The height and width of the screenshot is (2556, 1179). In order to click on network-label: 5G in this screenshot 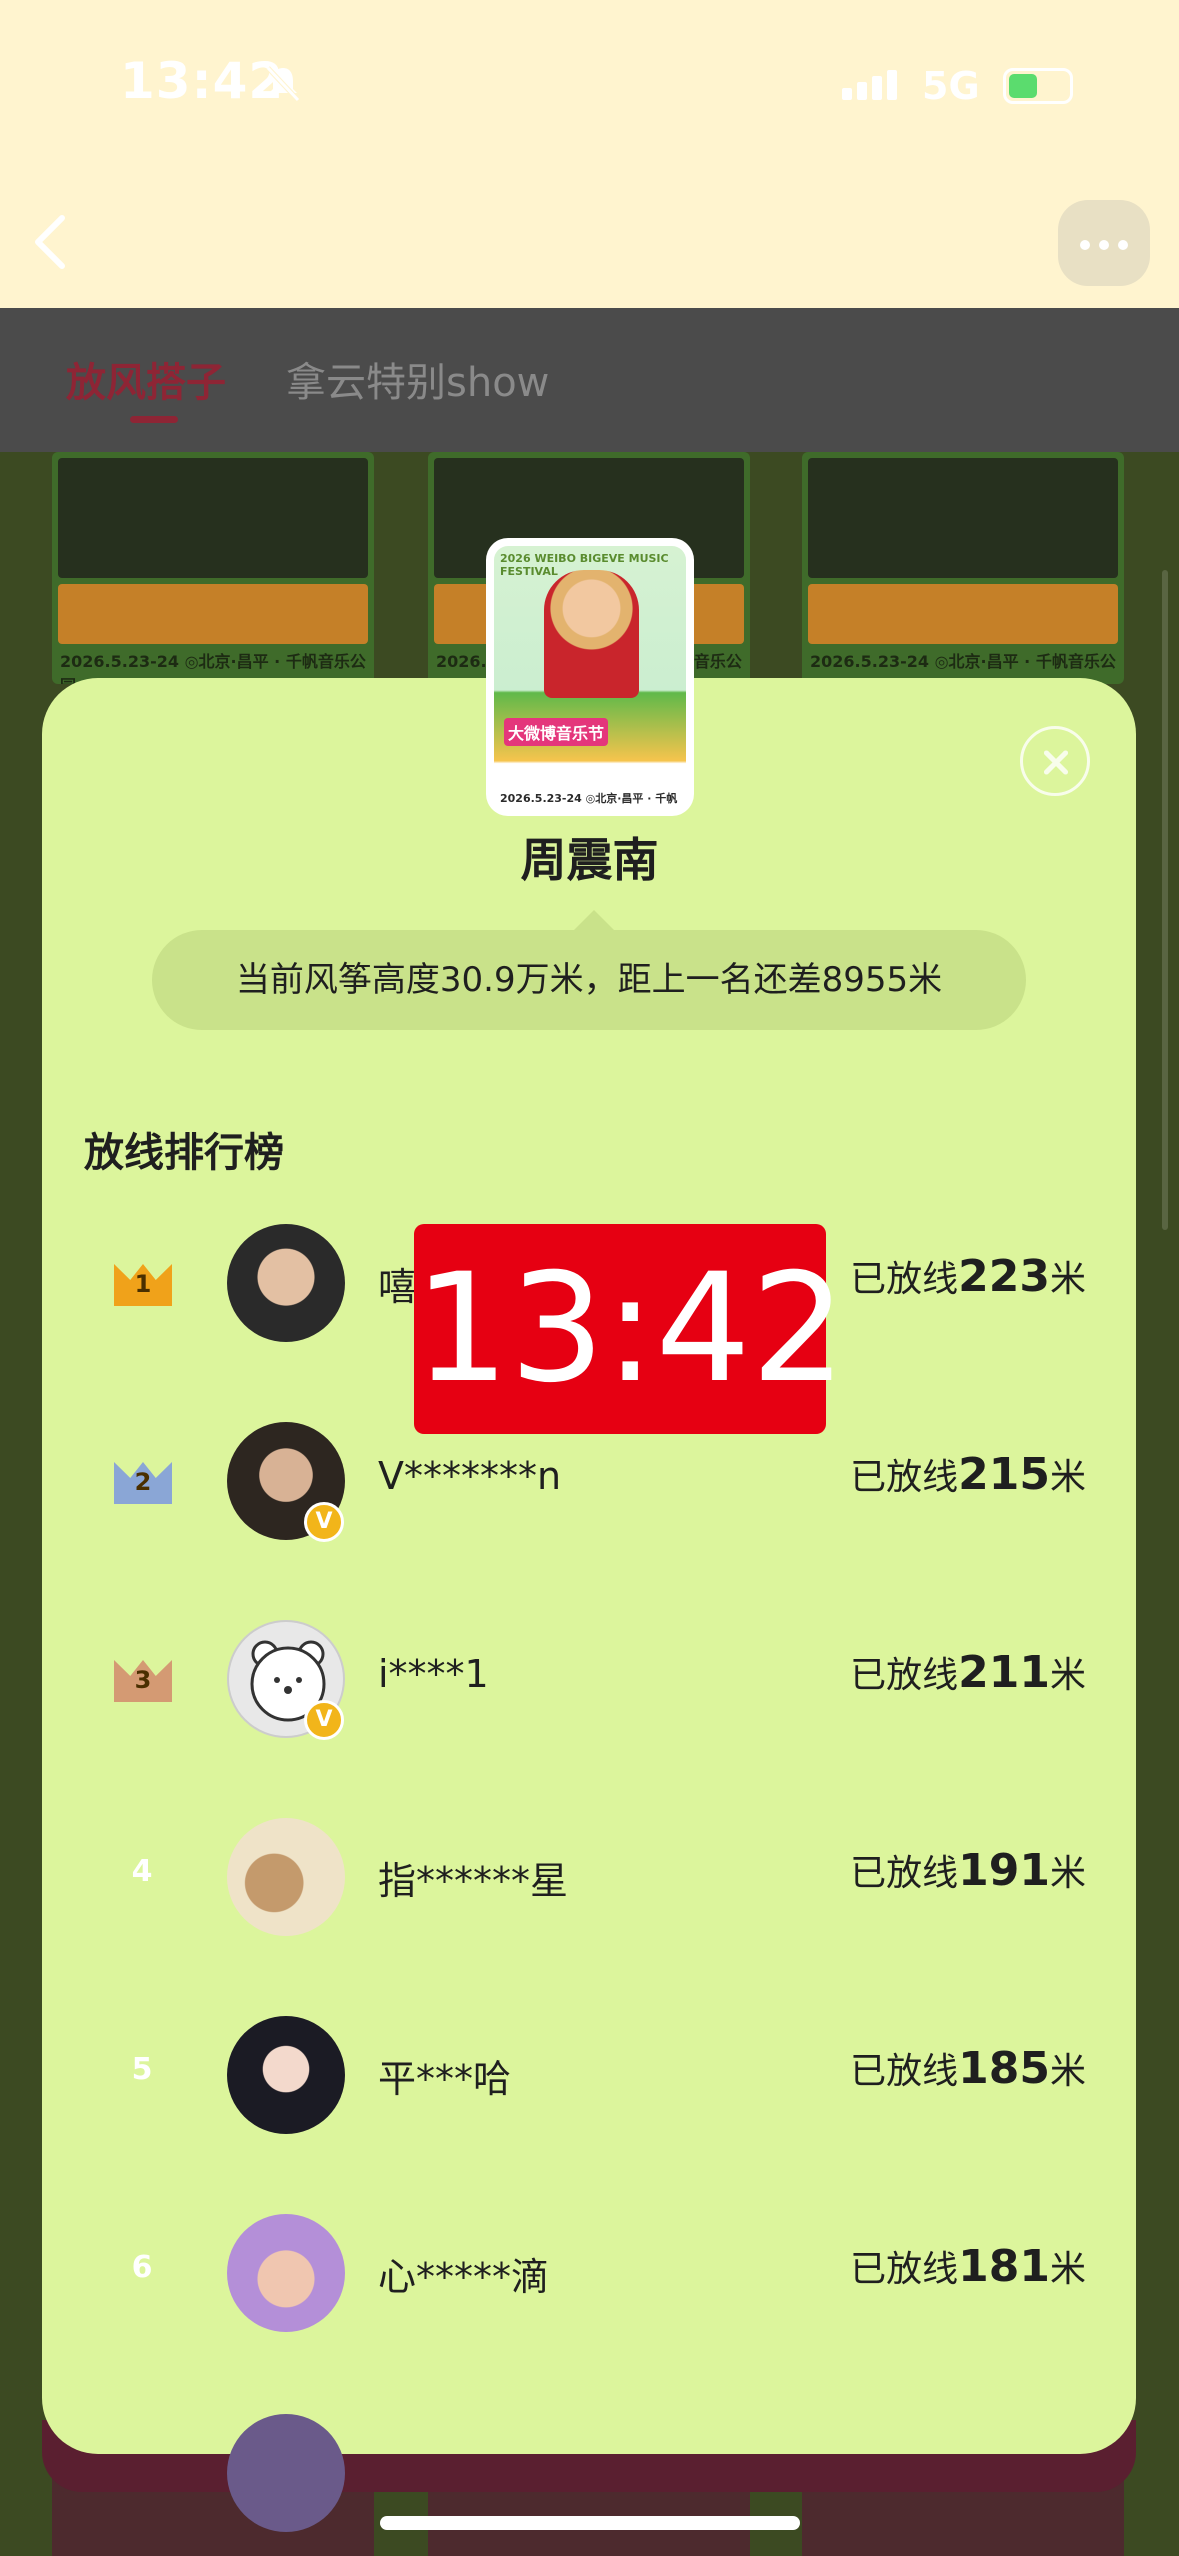, I will do `click(951, 86)`.